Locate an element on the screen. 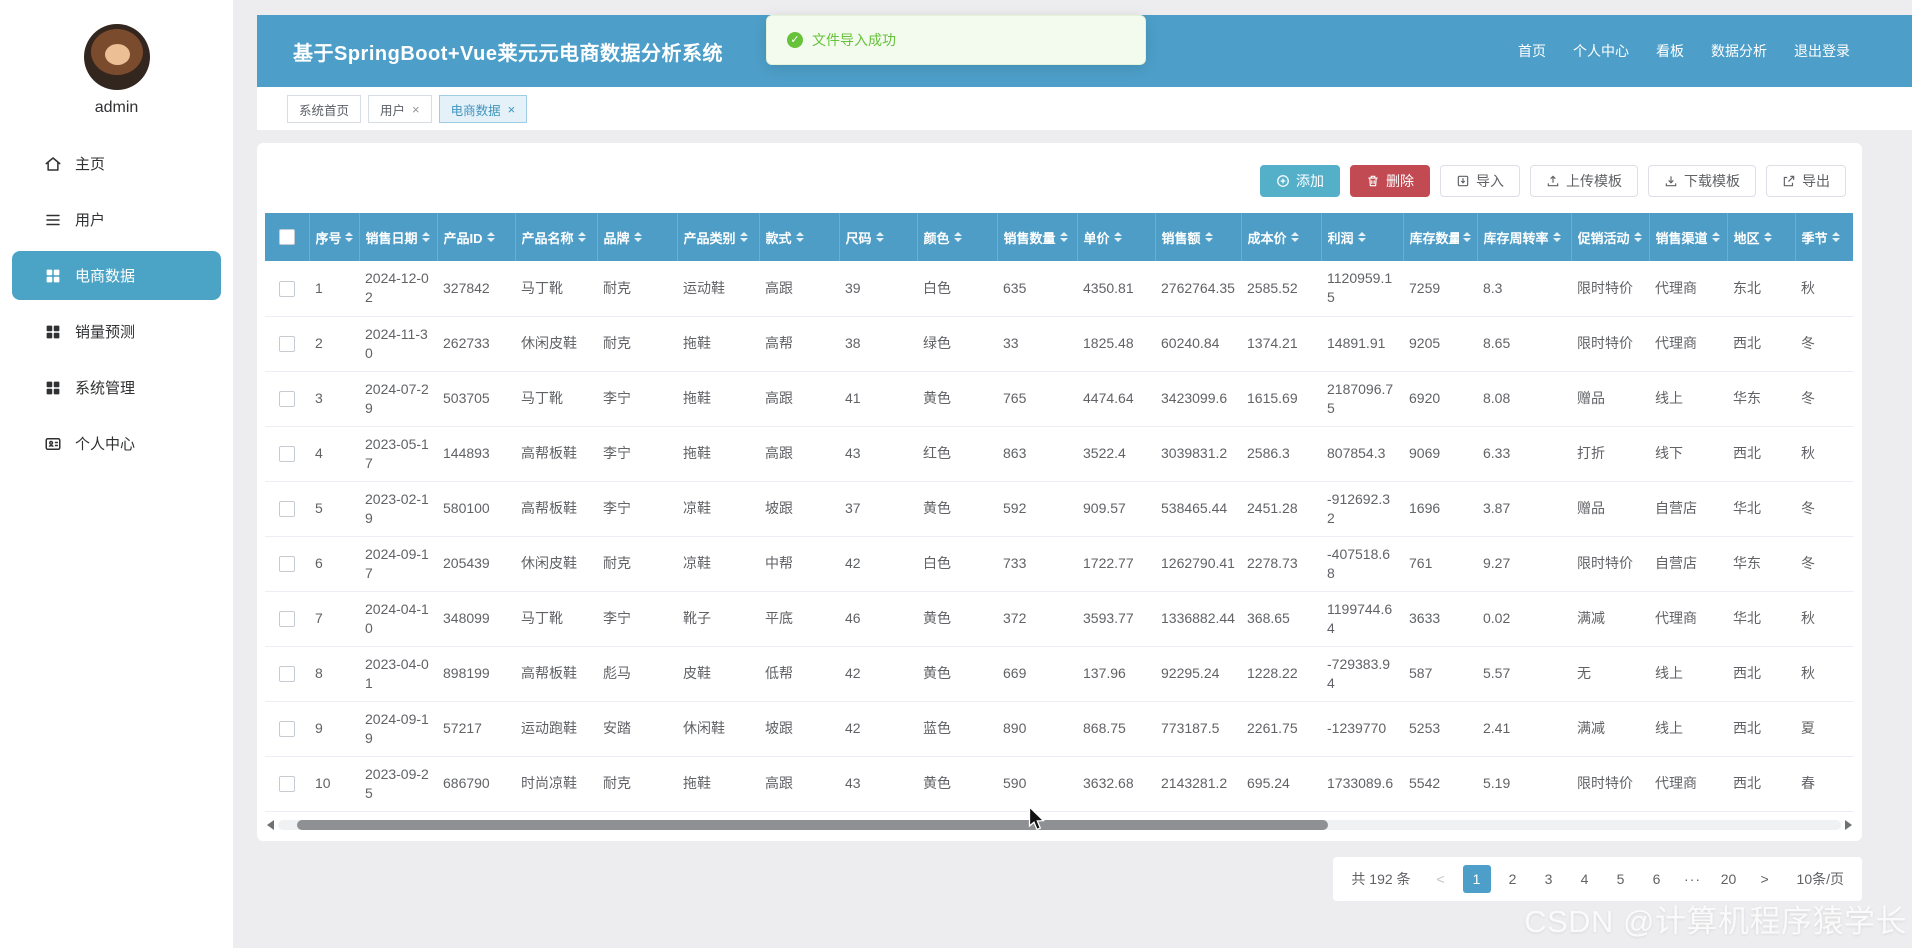 This screenshot has width=1912, height=948. column-header-产品名称: 产品名称 is located at coordinates (556, 237).